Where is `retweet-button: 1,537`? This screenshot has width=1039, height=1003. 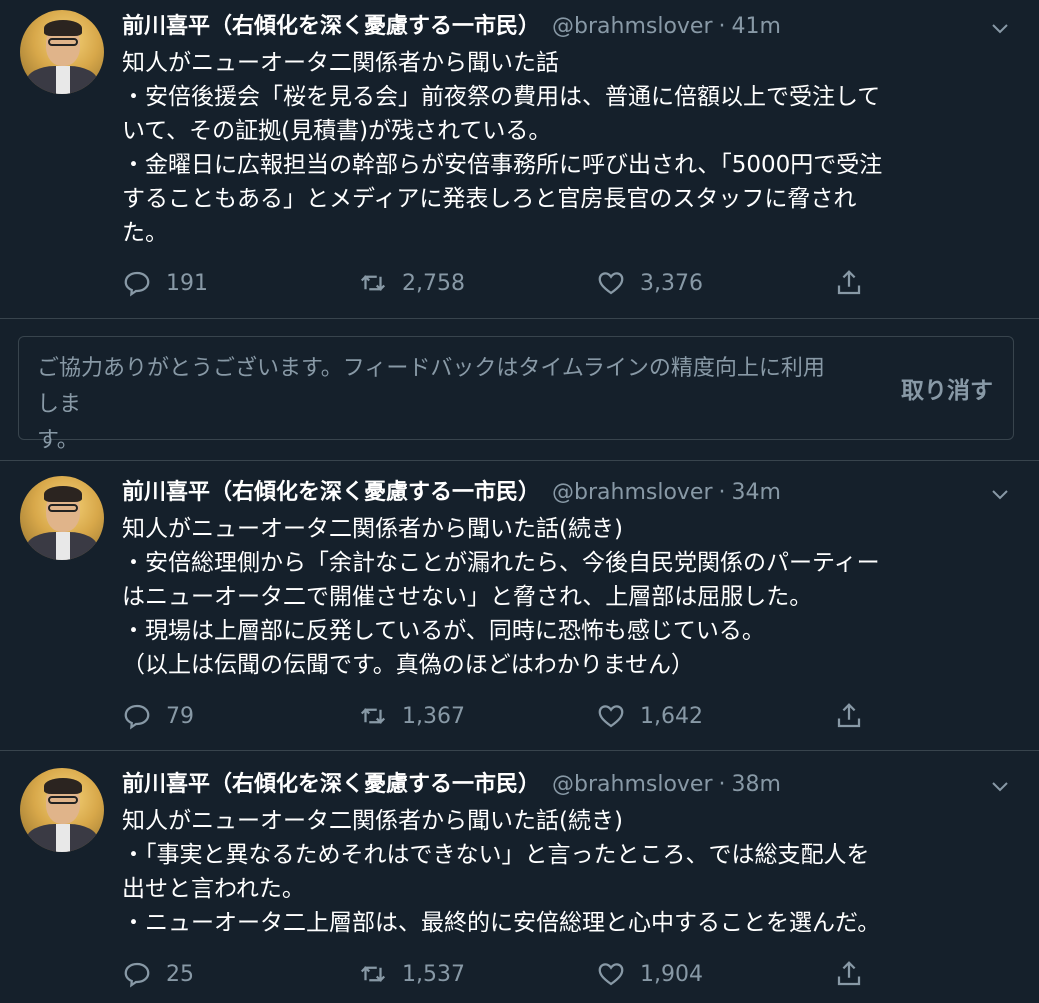
retweet-button: 1,537 is located at coordinates (411, 974).